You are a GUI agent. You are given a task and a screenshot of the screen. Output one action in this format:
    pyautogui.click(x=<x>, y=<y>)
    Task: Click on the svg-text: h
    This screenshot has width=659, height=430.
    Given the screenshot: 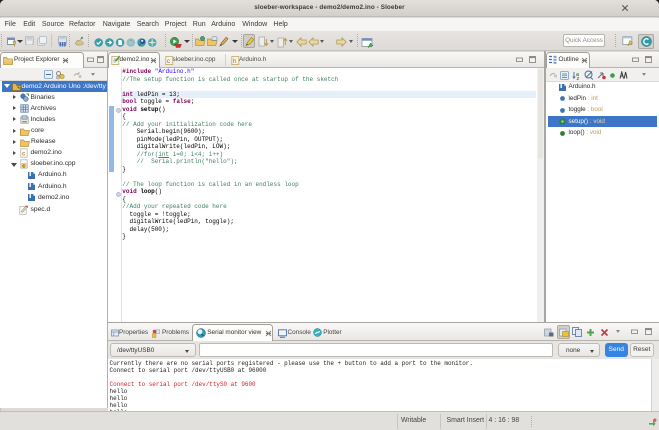 What is the action you would take?
    pyautogui.click(x=234, y=62)
    